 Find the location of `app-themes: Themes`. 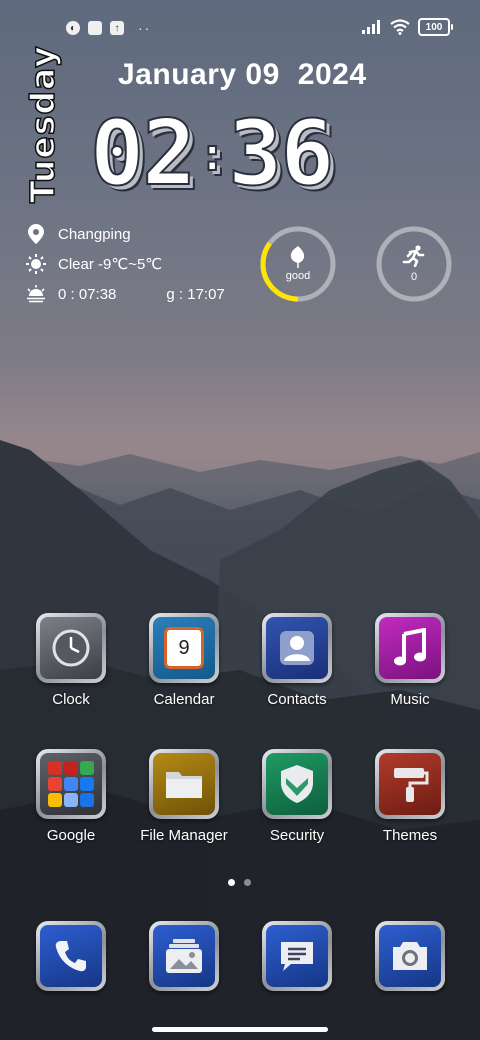

app-themes: Themes is located at coordinates (410, 796).